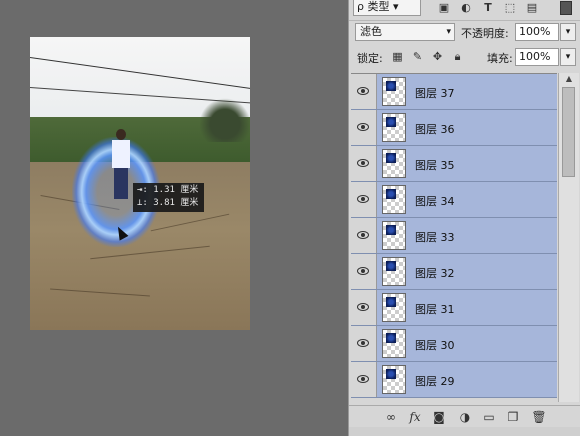  I want to click on filter-type-select: ρ 类型 ▾, so click(387, 8).